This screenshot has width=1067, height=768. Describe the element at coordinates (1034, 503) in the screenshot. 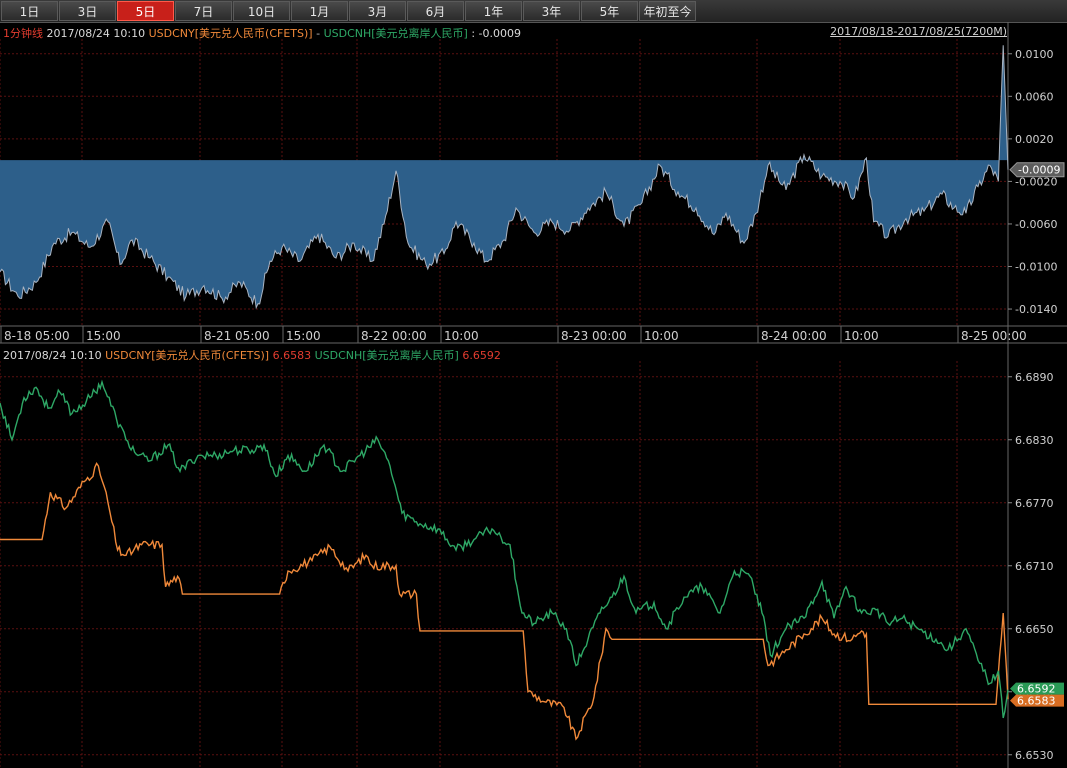

I see `bottom-y-tick-label: 6.6770` at that location.